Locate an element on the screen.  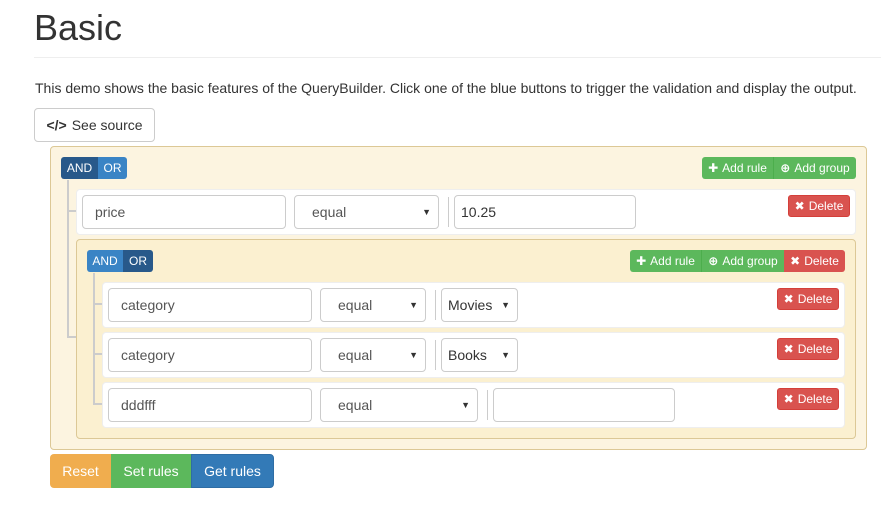
rule-value-input is located at coordinates (584, 405).